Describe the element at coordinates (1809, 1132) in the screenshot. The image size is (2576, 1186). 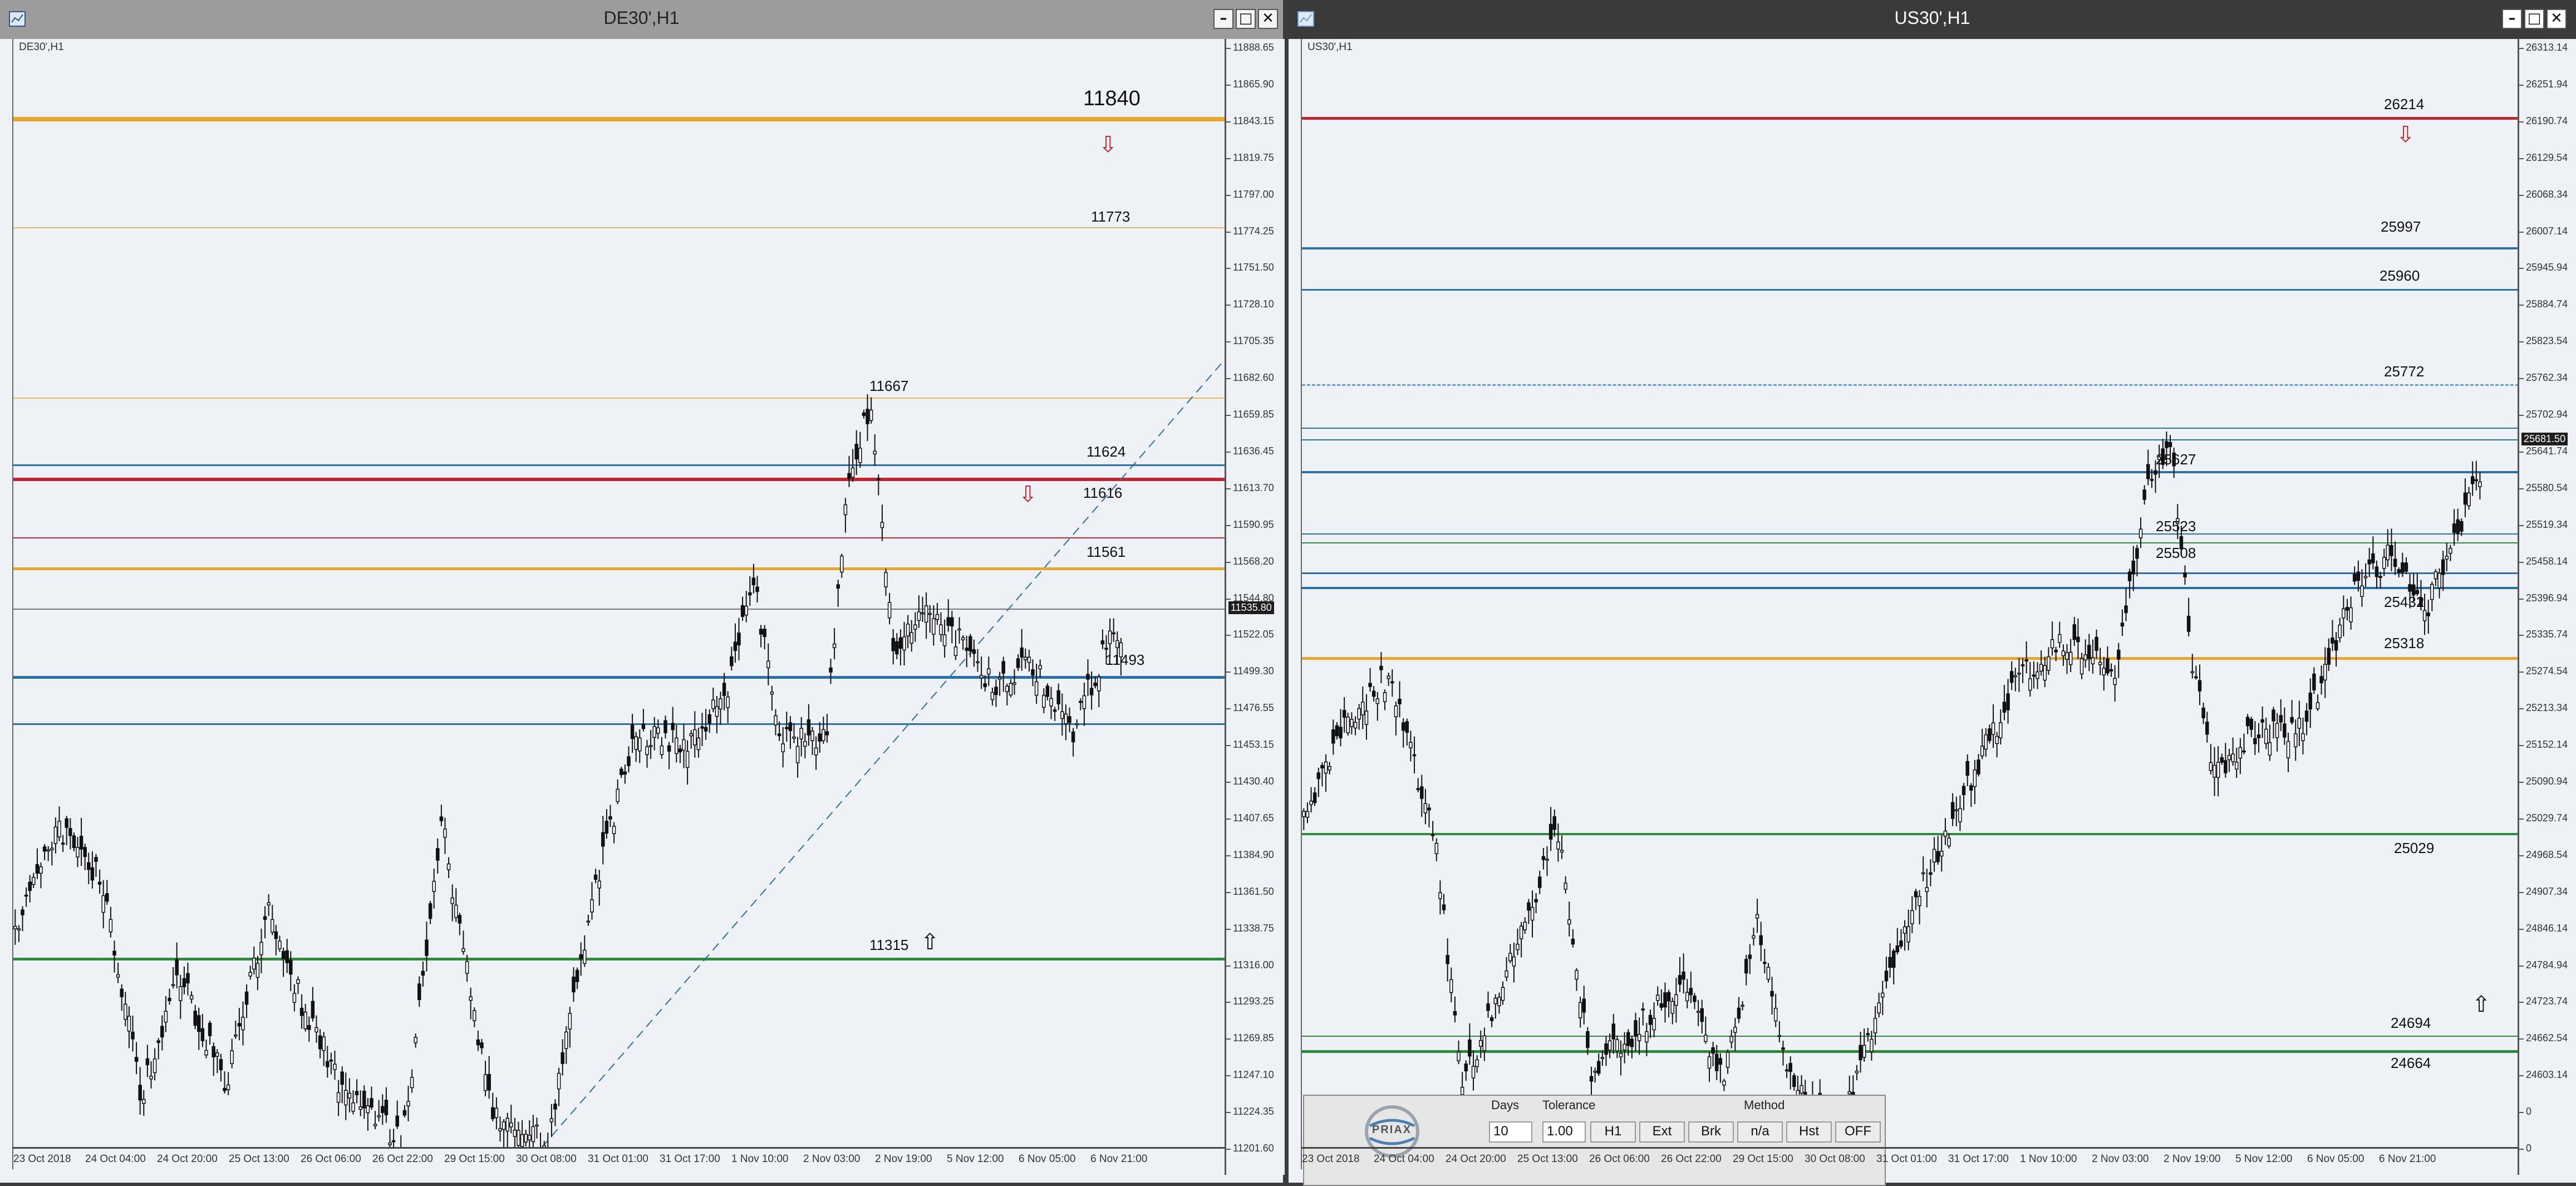
I see `hst-button: Hst` at that location.